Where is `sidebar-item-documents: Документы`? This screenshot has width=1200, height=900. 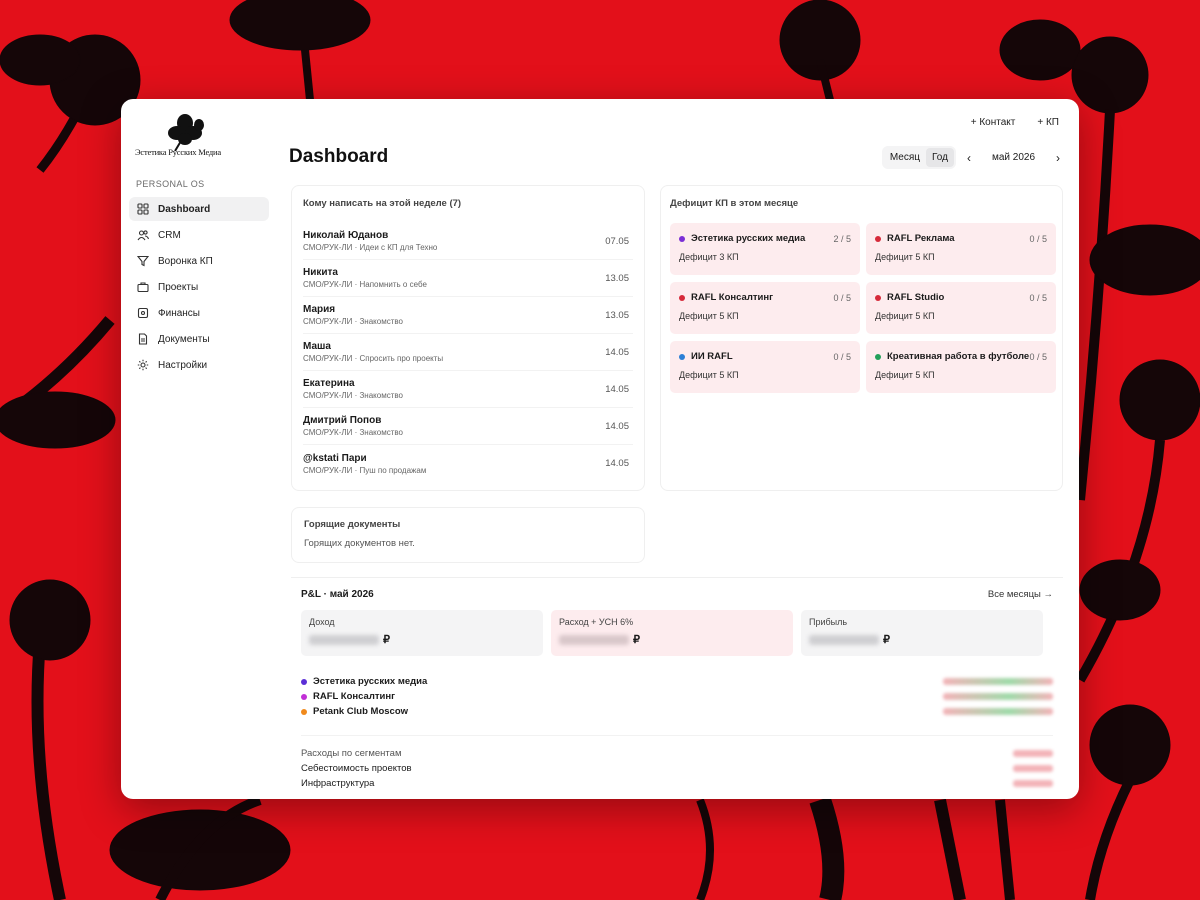
sidebar-item-documents: Документы is located at coordinates (199, 339).